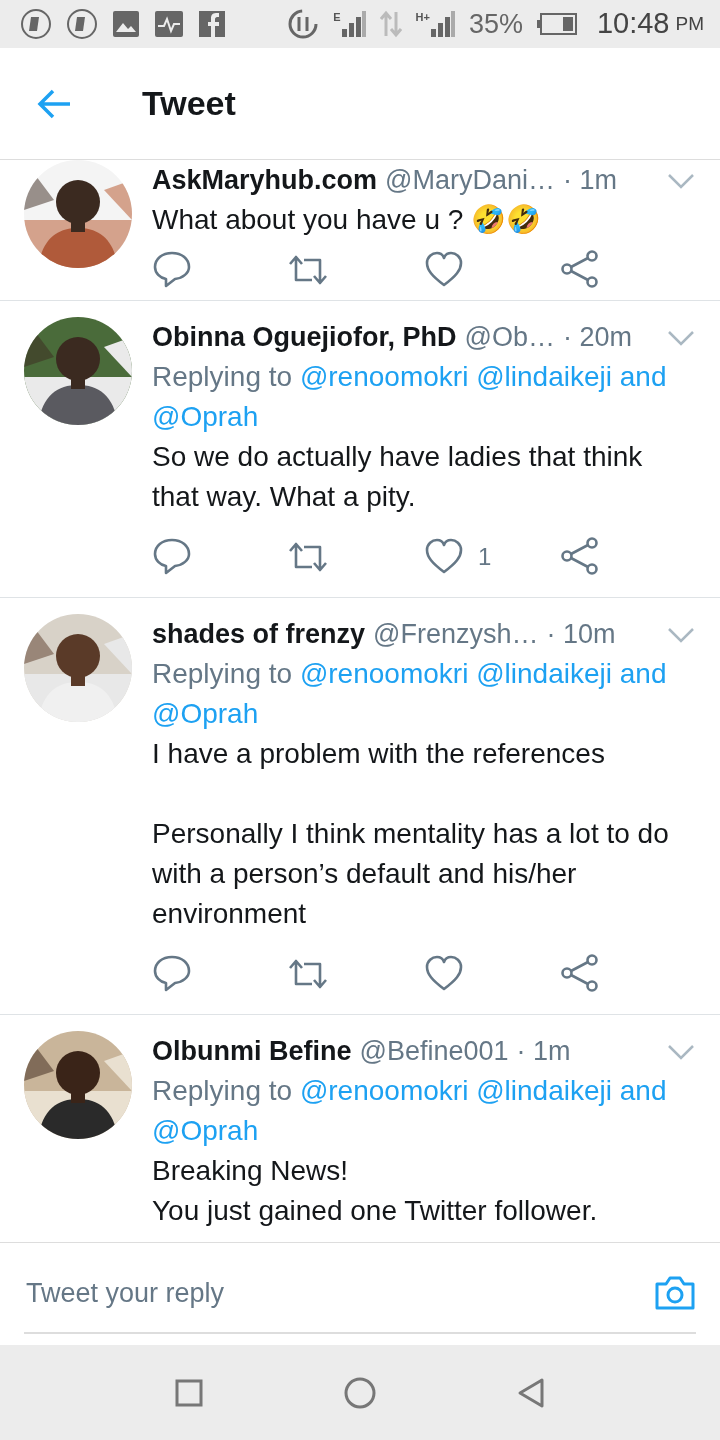  Describe the element at coordinates (265, 180) in the screenshot. I see `author-name: AskMaryhub.com` at that location.